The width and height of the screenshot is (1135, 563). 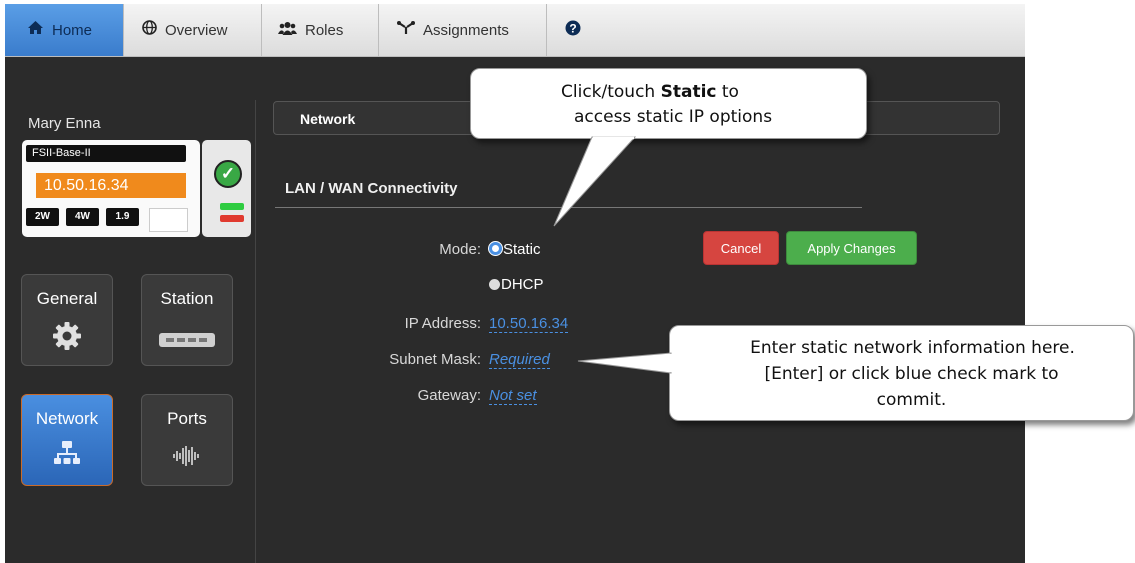 What do you see at coordinates (625, 363) in the screenshot?
I see `callout-network-pointer` at bounding box center [625, 363].